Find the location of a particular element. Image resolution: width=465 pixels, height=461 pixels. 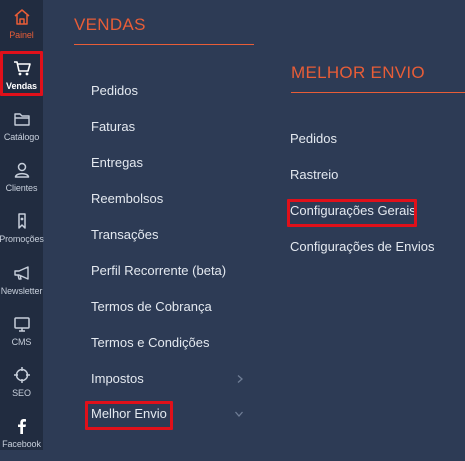

monitor-icon is located at coordinates (21, 324).